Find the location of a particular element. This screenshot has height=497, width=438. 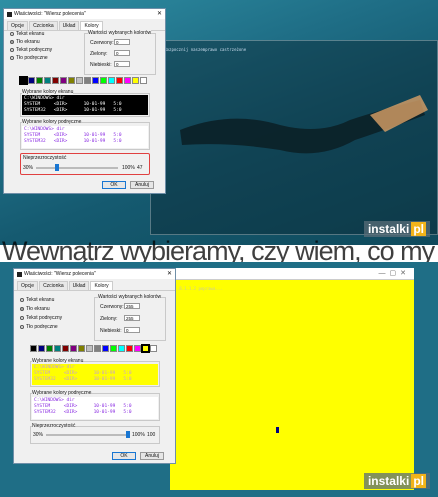

green-spinner: 255 is located at coordinates (132, 318).